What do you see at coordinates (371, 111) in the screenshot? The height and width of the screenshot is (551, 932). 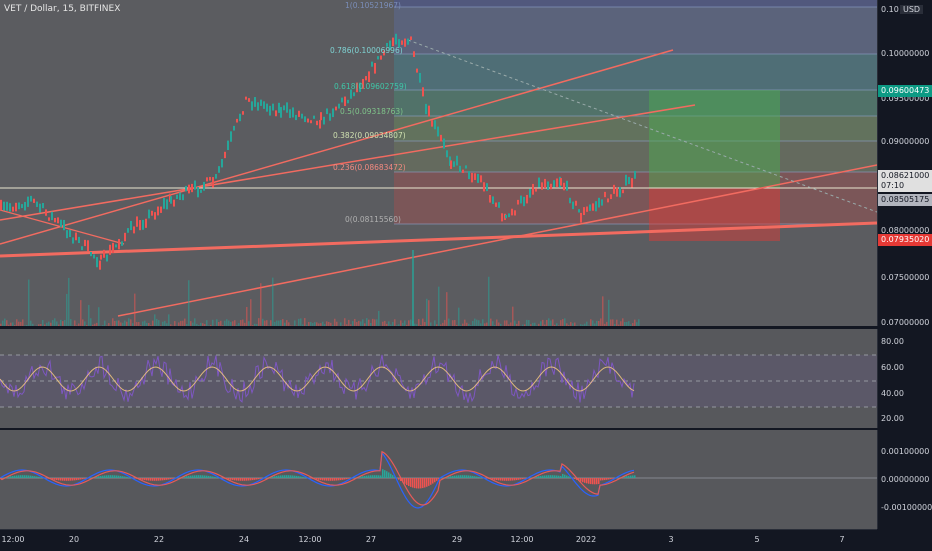 I see `fib-label-05: 0.5(0.09318763)` at bounding box center [371, 111].